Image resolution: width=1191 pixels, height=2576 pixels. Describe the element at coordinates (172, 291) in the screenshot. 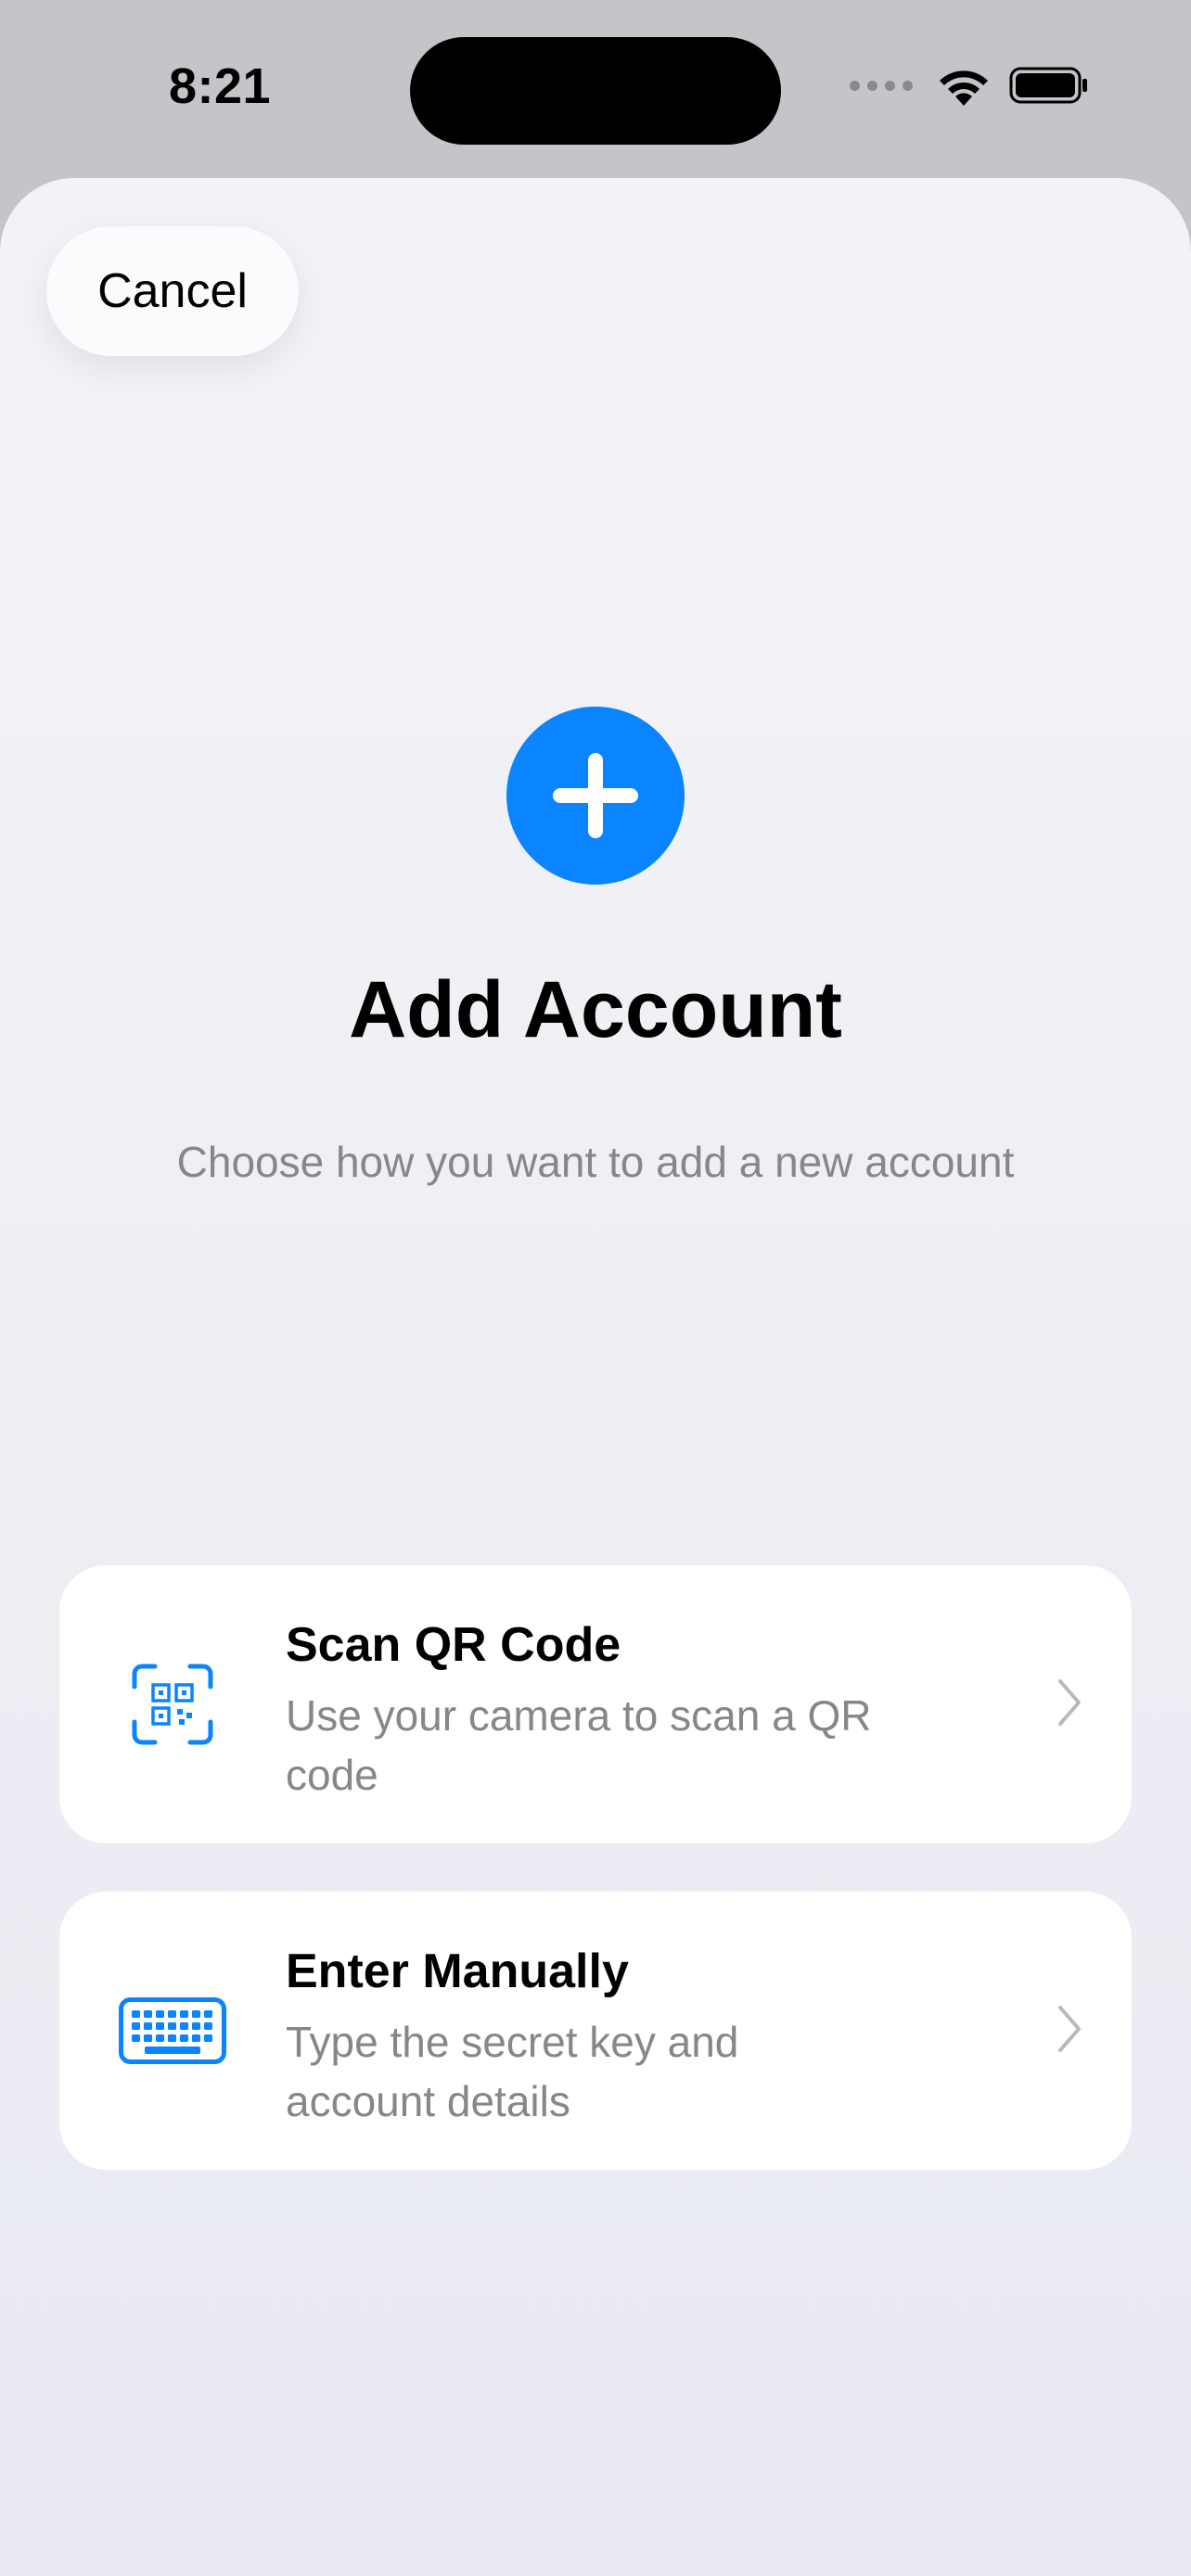

I see `cancel-button: Cancel` at that location.